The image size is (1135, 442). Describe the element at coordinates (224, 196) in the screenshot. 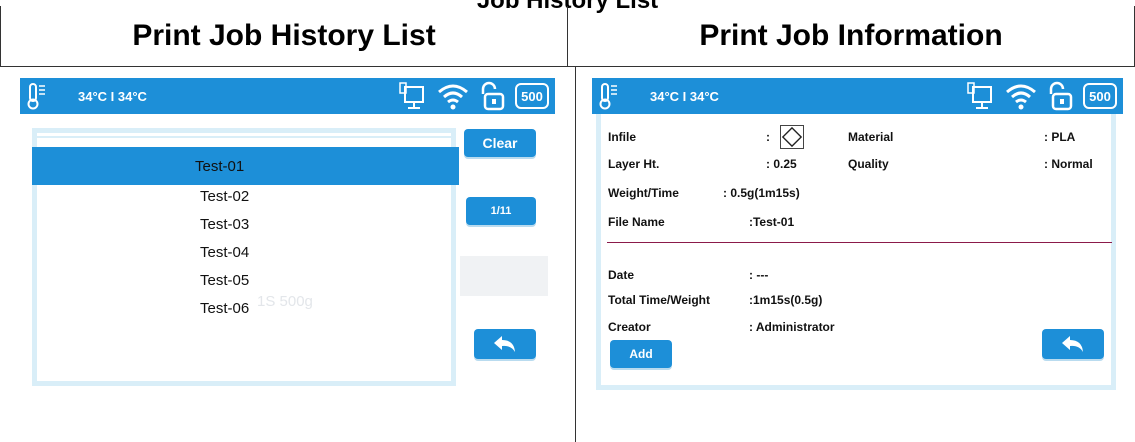

I see `list-item: Test-02` at that location.